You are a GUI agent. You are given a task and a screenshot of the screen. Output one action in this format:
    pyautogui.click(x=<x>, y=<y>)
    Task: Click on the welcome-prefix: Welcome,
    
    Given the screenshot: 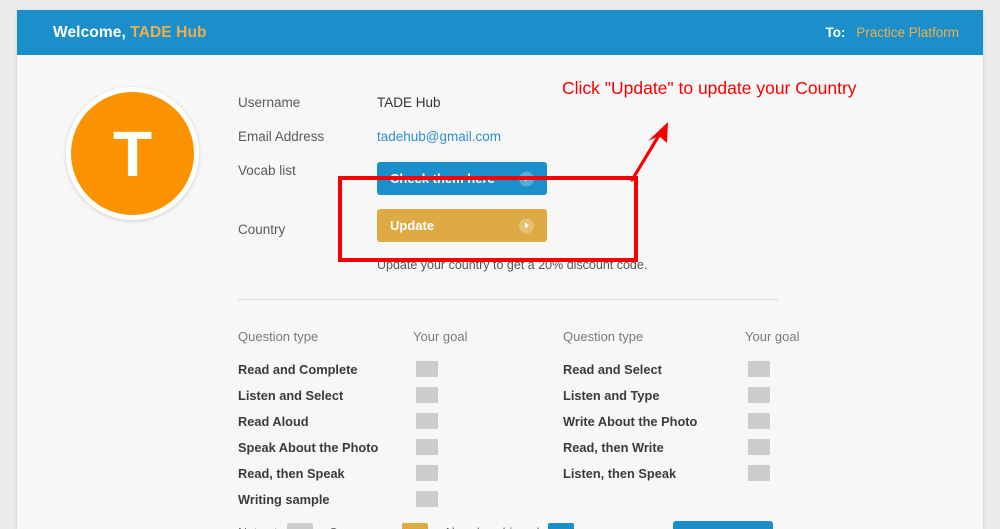 What is the action you would take?
    pyautogui.click(x=89, y=32)
    